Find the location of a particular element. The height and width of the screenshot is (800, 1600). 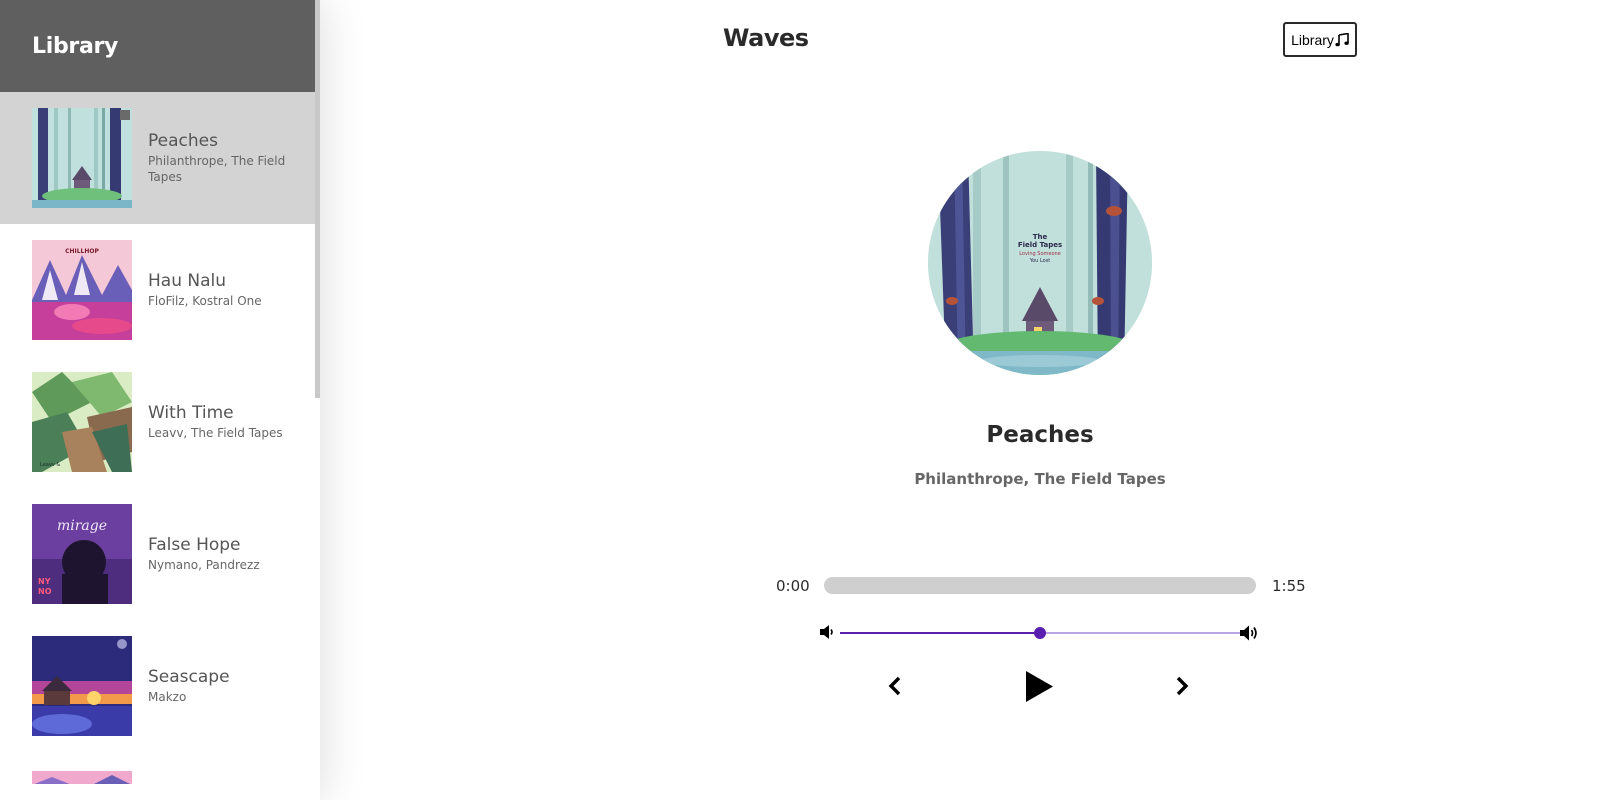

library-song-with-time: Leavv & With Time Leavv, The Field Tapes is located at coordinates (160, 422).